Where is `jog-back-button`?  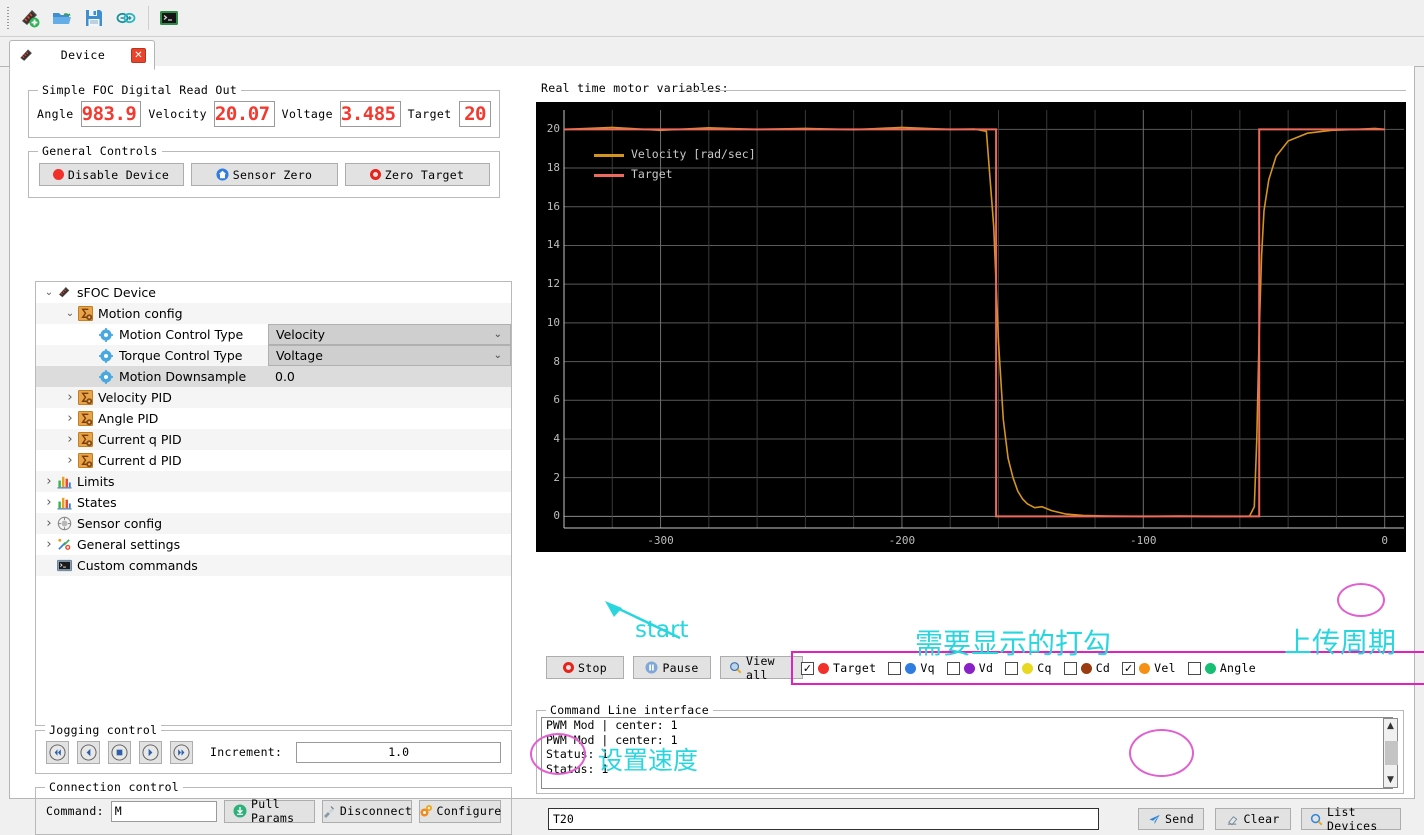 jog-back-button is located at coordinates (88, 752).